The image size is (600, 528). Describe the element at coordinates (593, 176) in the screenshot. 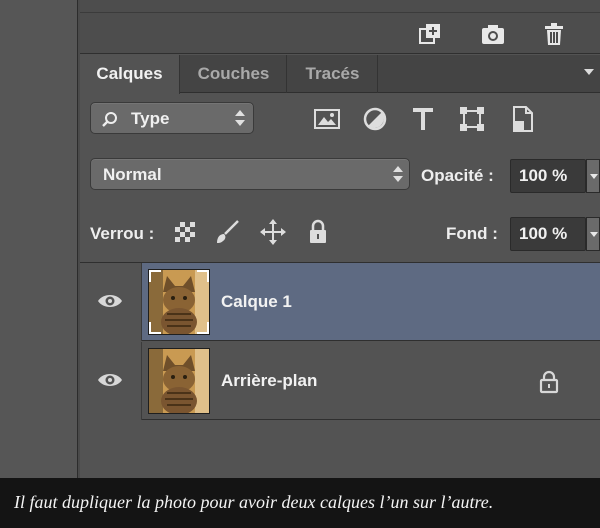

I see `opacity-dropdown-arrow` at that location.